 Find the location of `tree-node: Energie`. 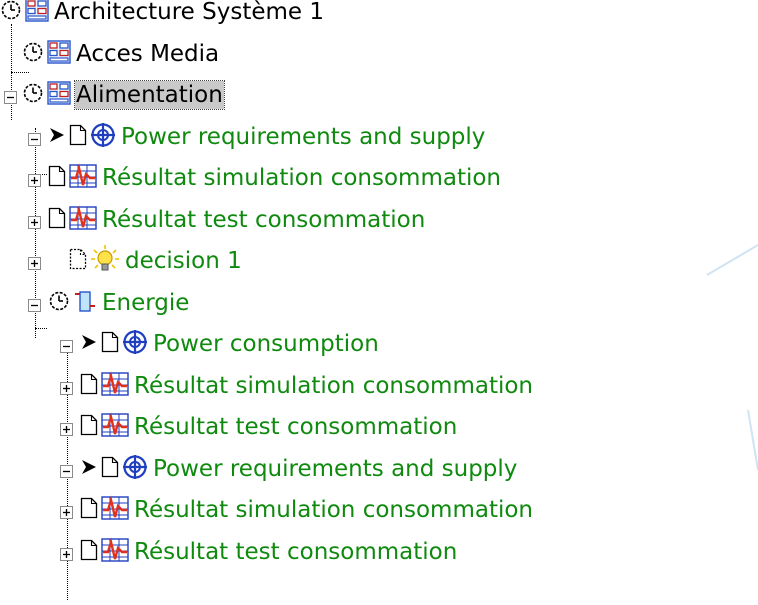

tree-node: Energie is located at coordinates (119, 303).